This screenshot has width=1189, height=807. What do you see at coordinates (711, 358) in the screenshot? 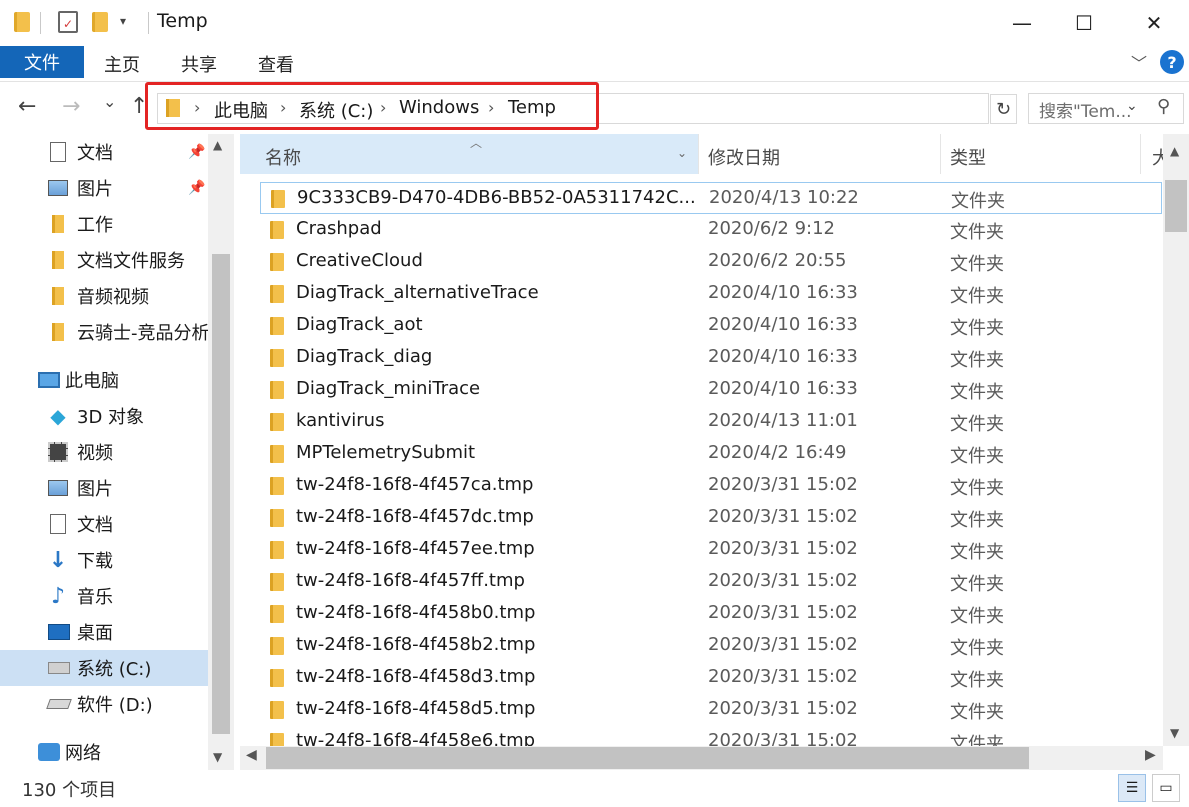
I see `table-row: DiagTrack_diag 2020/4/10 16:33 文件夹` at bounding box center [711, 358].